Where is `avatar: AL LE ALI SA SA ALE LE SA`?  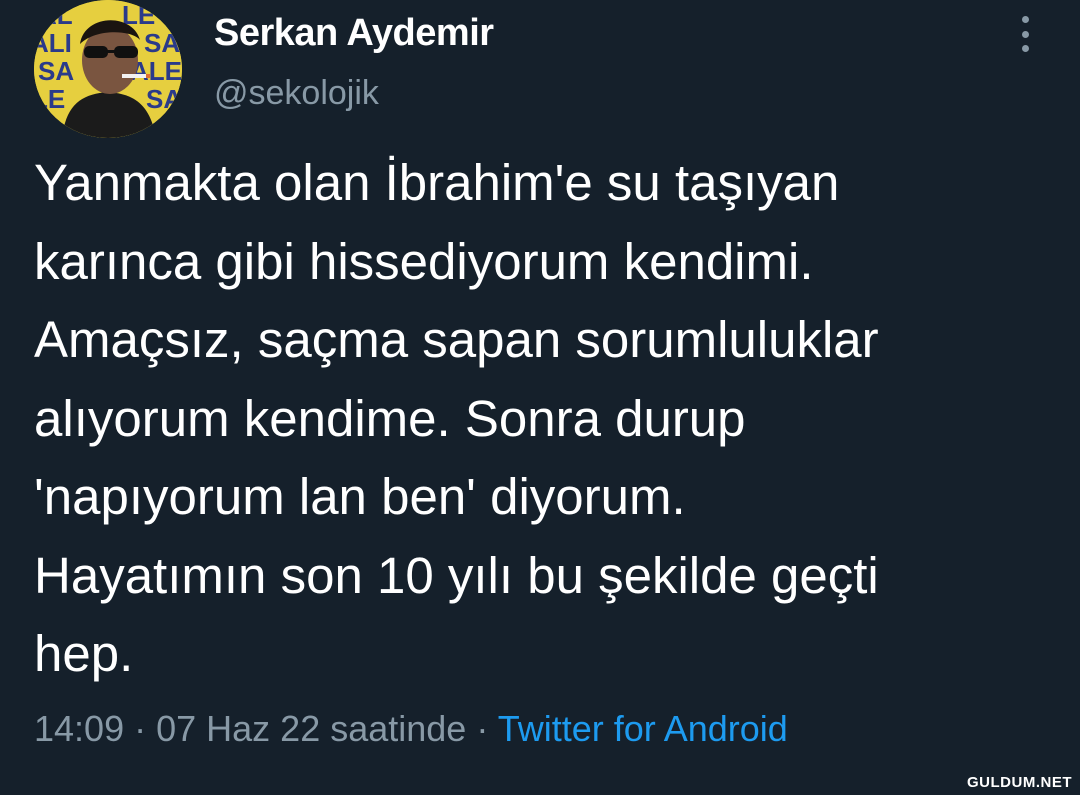
avatar: AL LE ALI SA SA ALE LE SA is located at coordinates (108, 69).